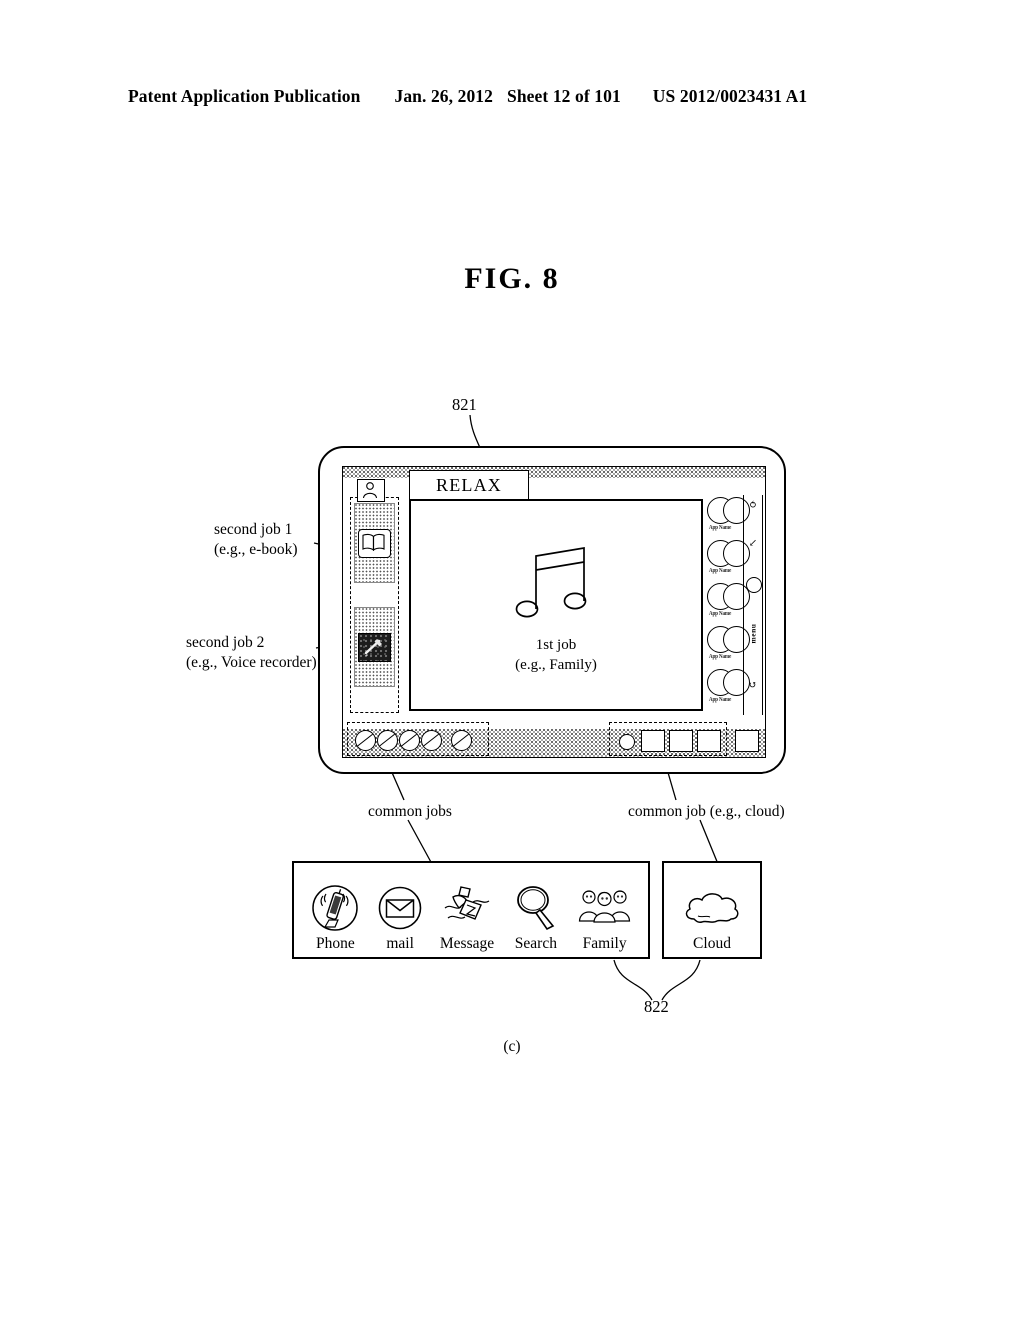 Image resolution: width=1024 pixels, height=1320 pixels. What do you see at coordinates (244, 96) in the screenshot?
I see `header-publication-text: Patent Application Publication` at bounding box center [244, 96].